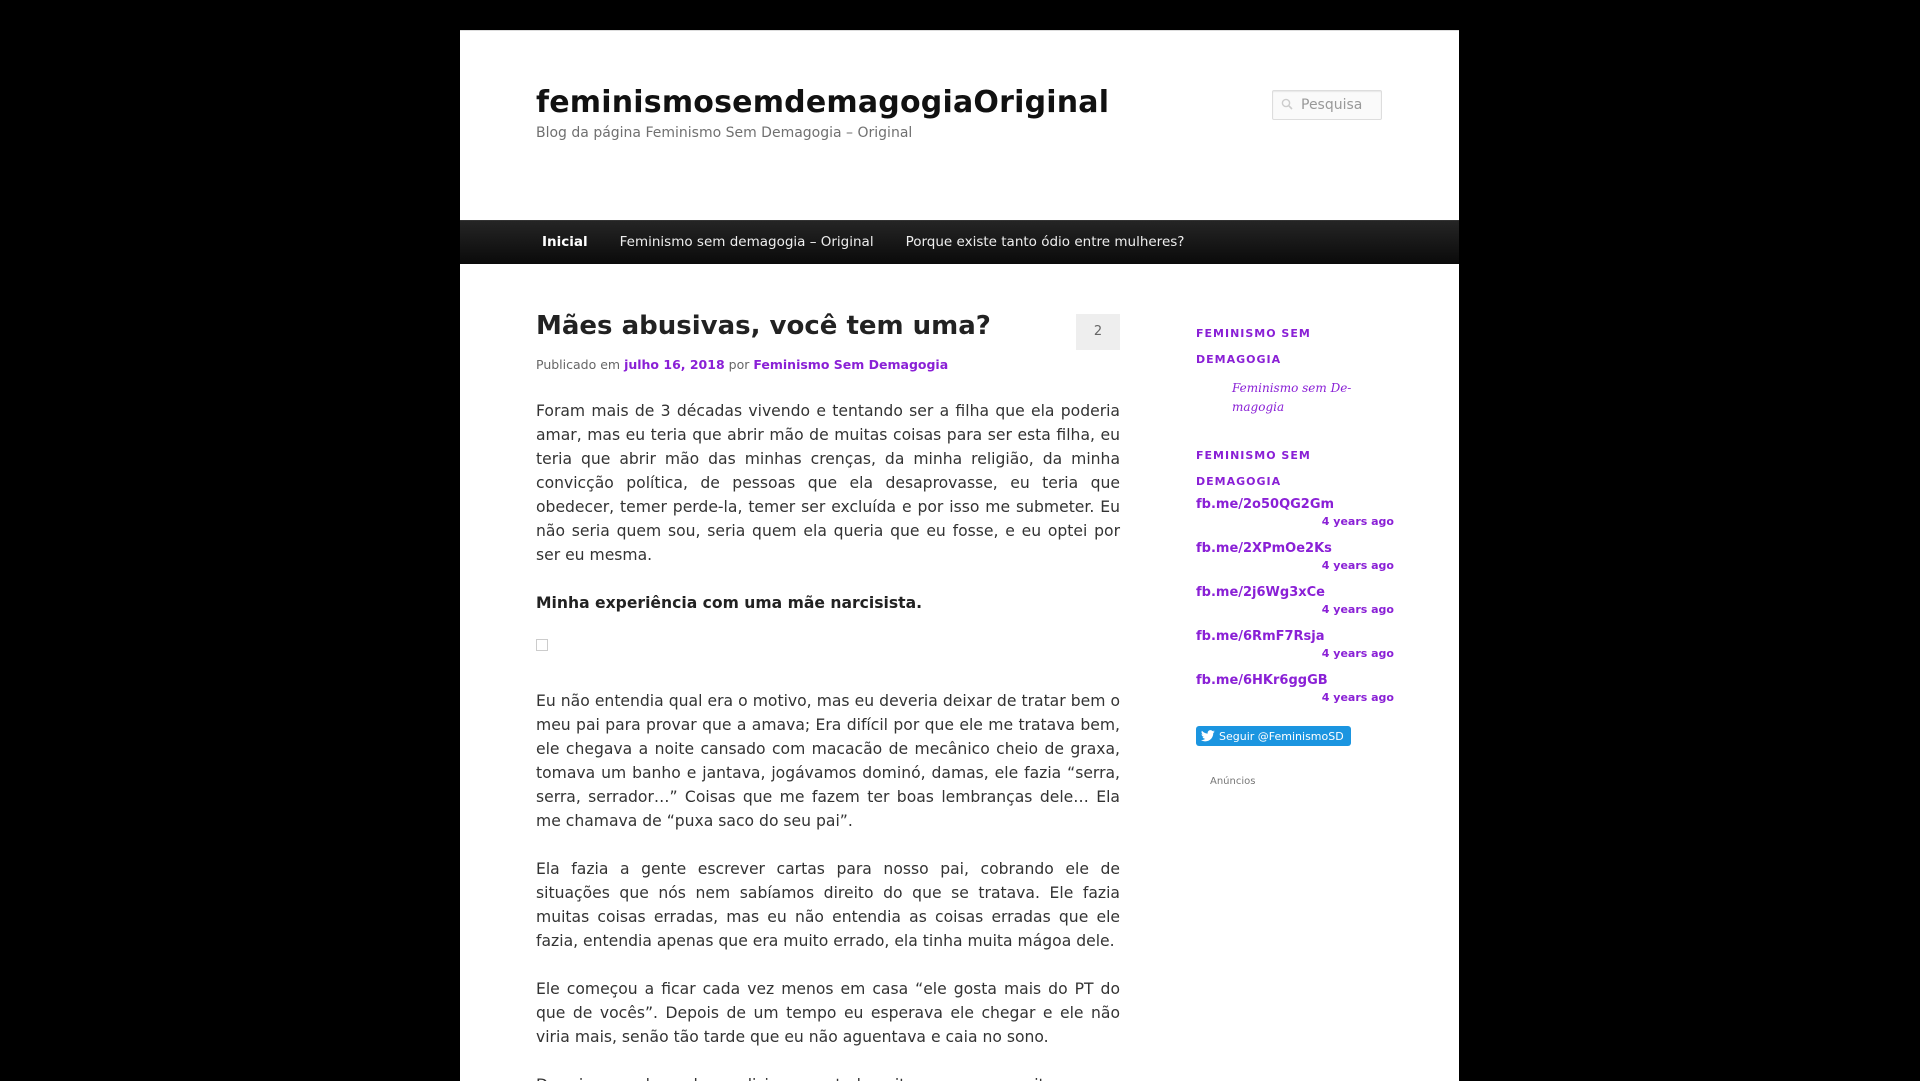 Image resolution: width=1920 pixels, height=1081 pixels. What do you see at coordinates (850, 364) in the screenshot?
I see `post-author-link: Feminismo Sem Demagogia` at bounding box center [850, 364].